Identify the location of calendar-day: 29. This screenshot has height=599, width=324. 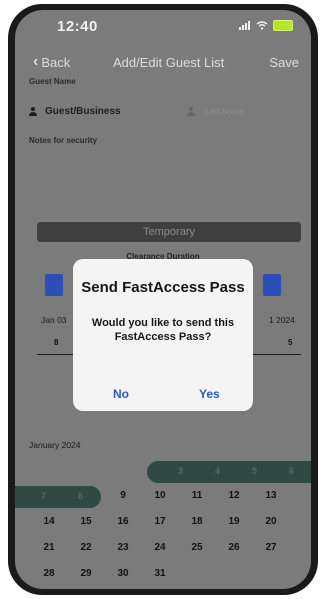
(86, 573).